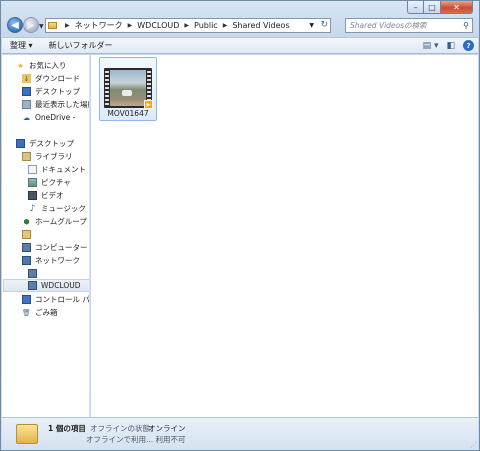  I want to click on nav-item-desktop-favorite: デスクトップ, so click(51, 91).